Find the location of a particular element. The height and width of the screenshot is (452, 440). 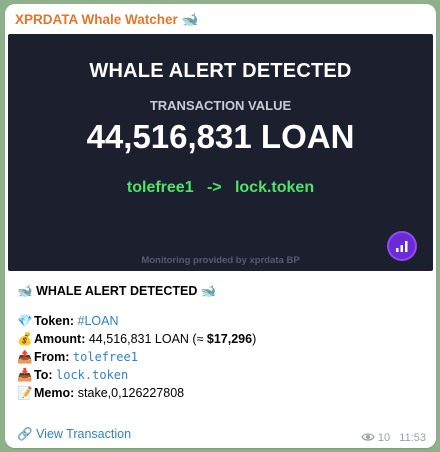

card-transaction-value: 44,516,831 LOAN is located at coordinates (220, 136).